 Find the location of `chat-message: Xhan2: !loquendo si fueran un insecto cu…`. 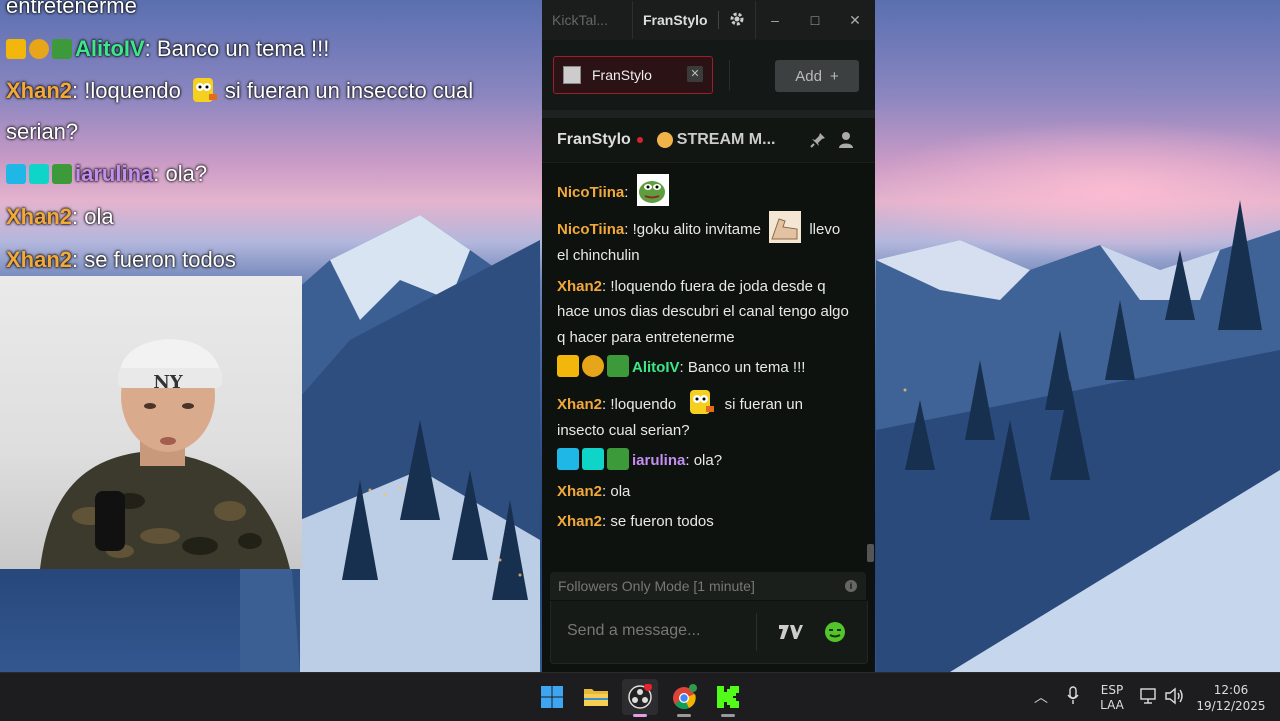

chat-message: Xhan2: !loquendo si fueran un insecto cu… is located at coordinates (704, 415).